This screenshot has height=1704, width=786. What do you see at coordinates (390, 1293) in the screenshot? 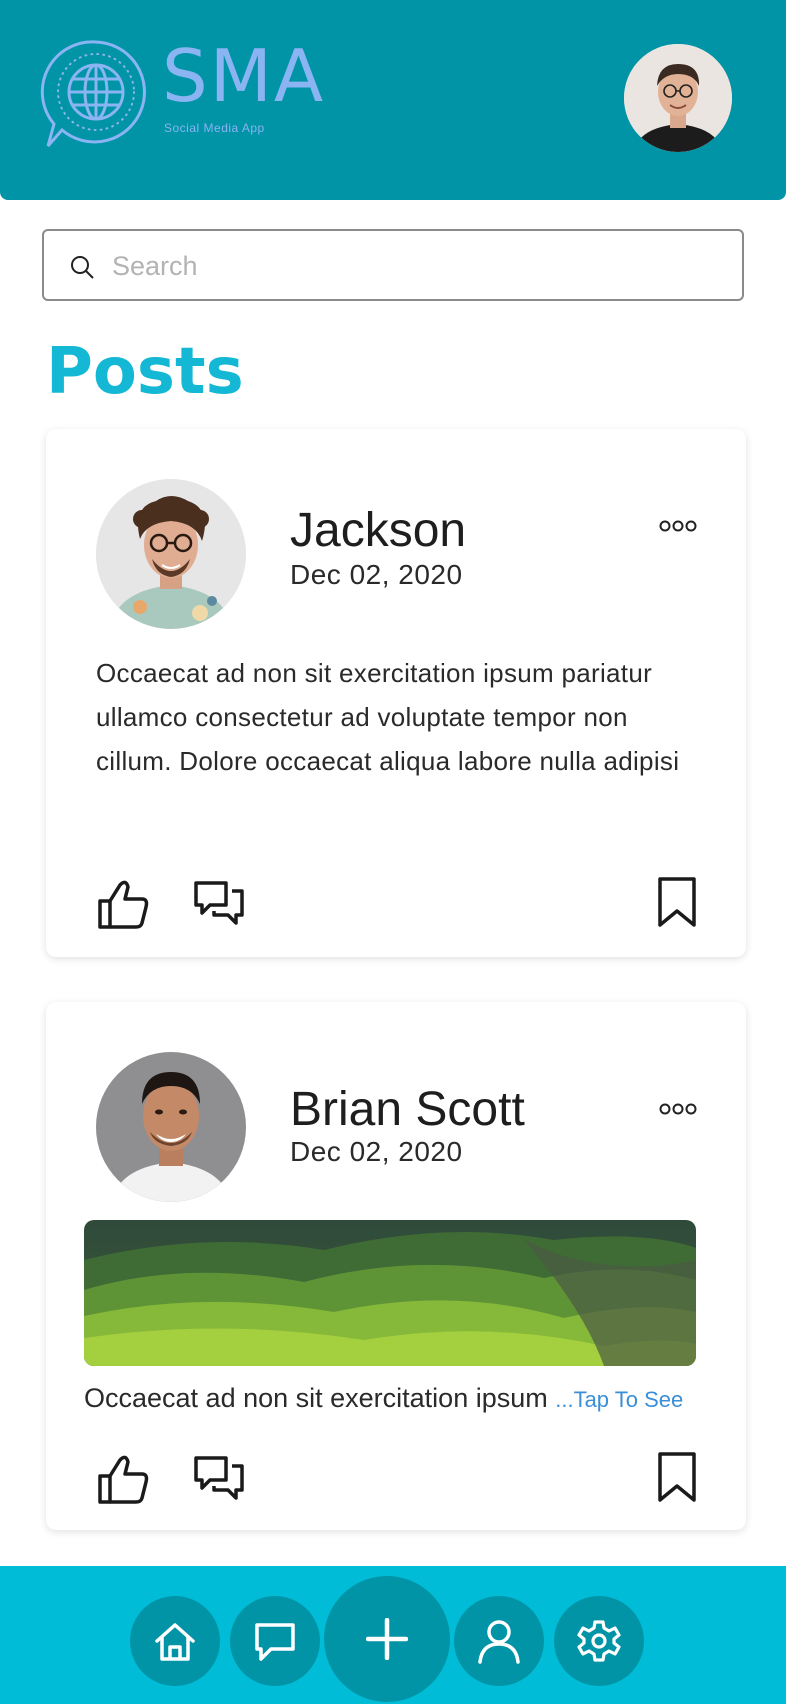
I see `post-image` at bounding box center [390, 1293].